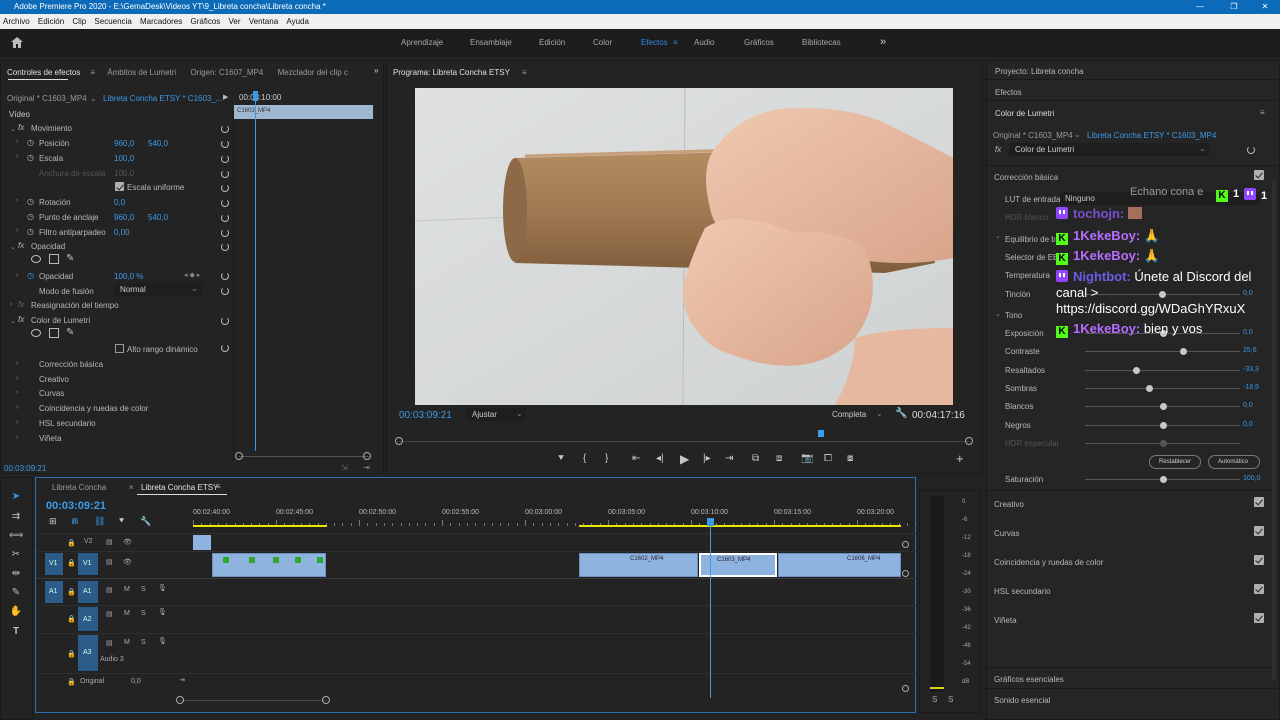 This screenshot has height=720, width=1280. Describe the element at coordinates (145, 521) in the screenshot. I see `settings-wrench-icon: 🔧` at that location.